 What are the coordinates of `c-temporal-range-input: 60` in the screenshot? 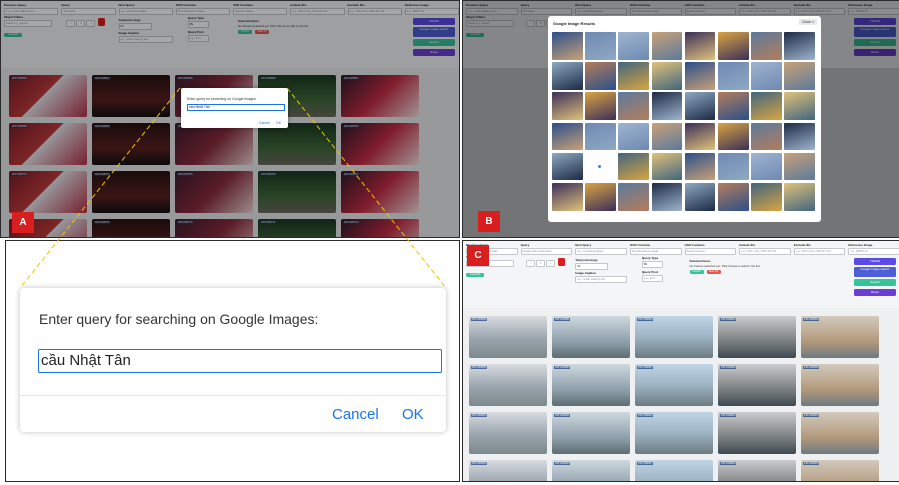 It's located at (592, 266).